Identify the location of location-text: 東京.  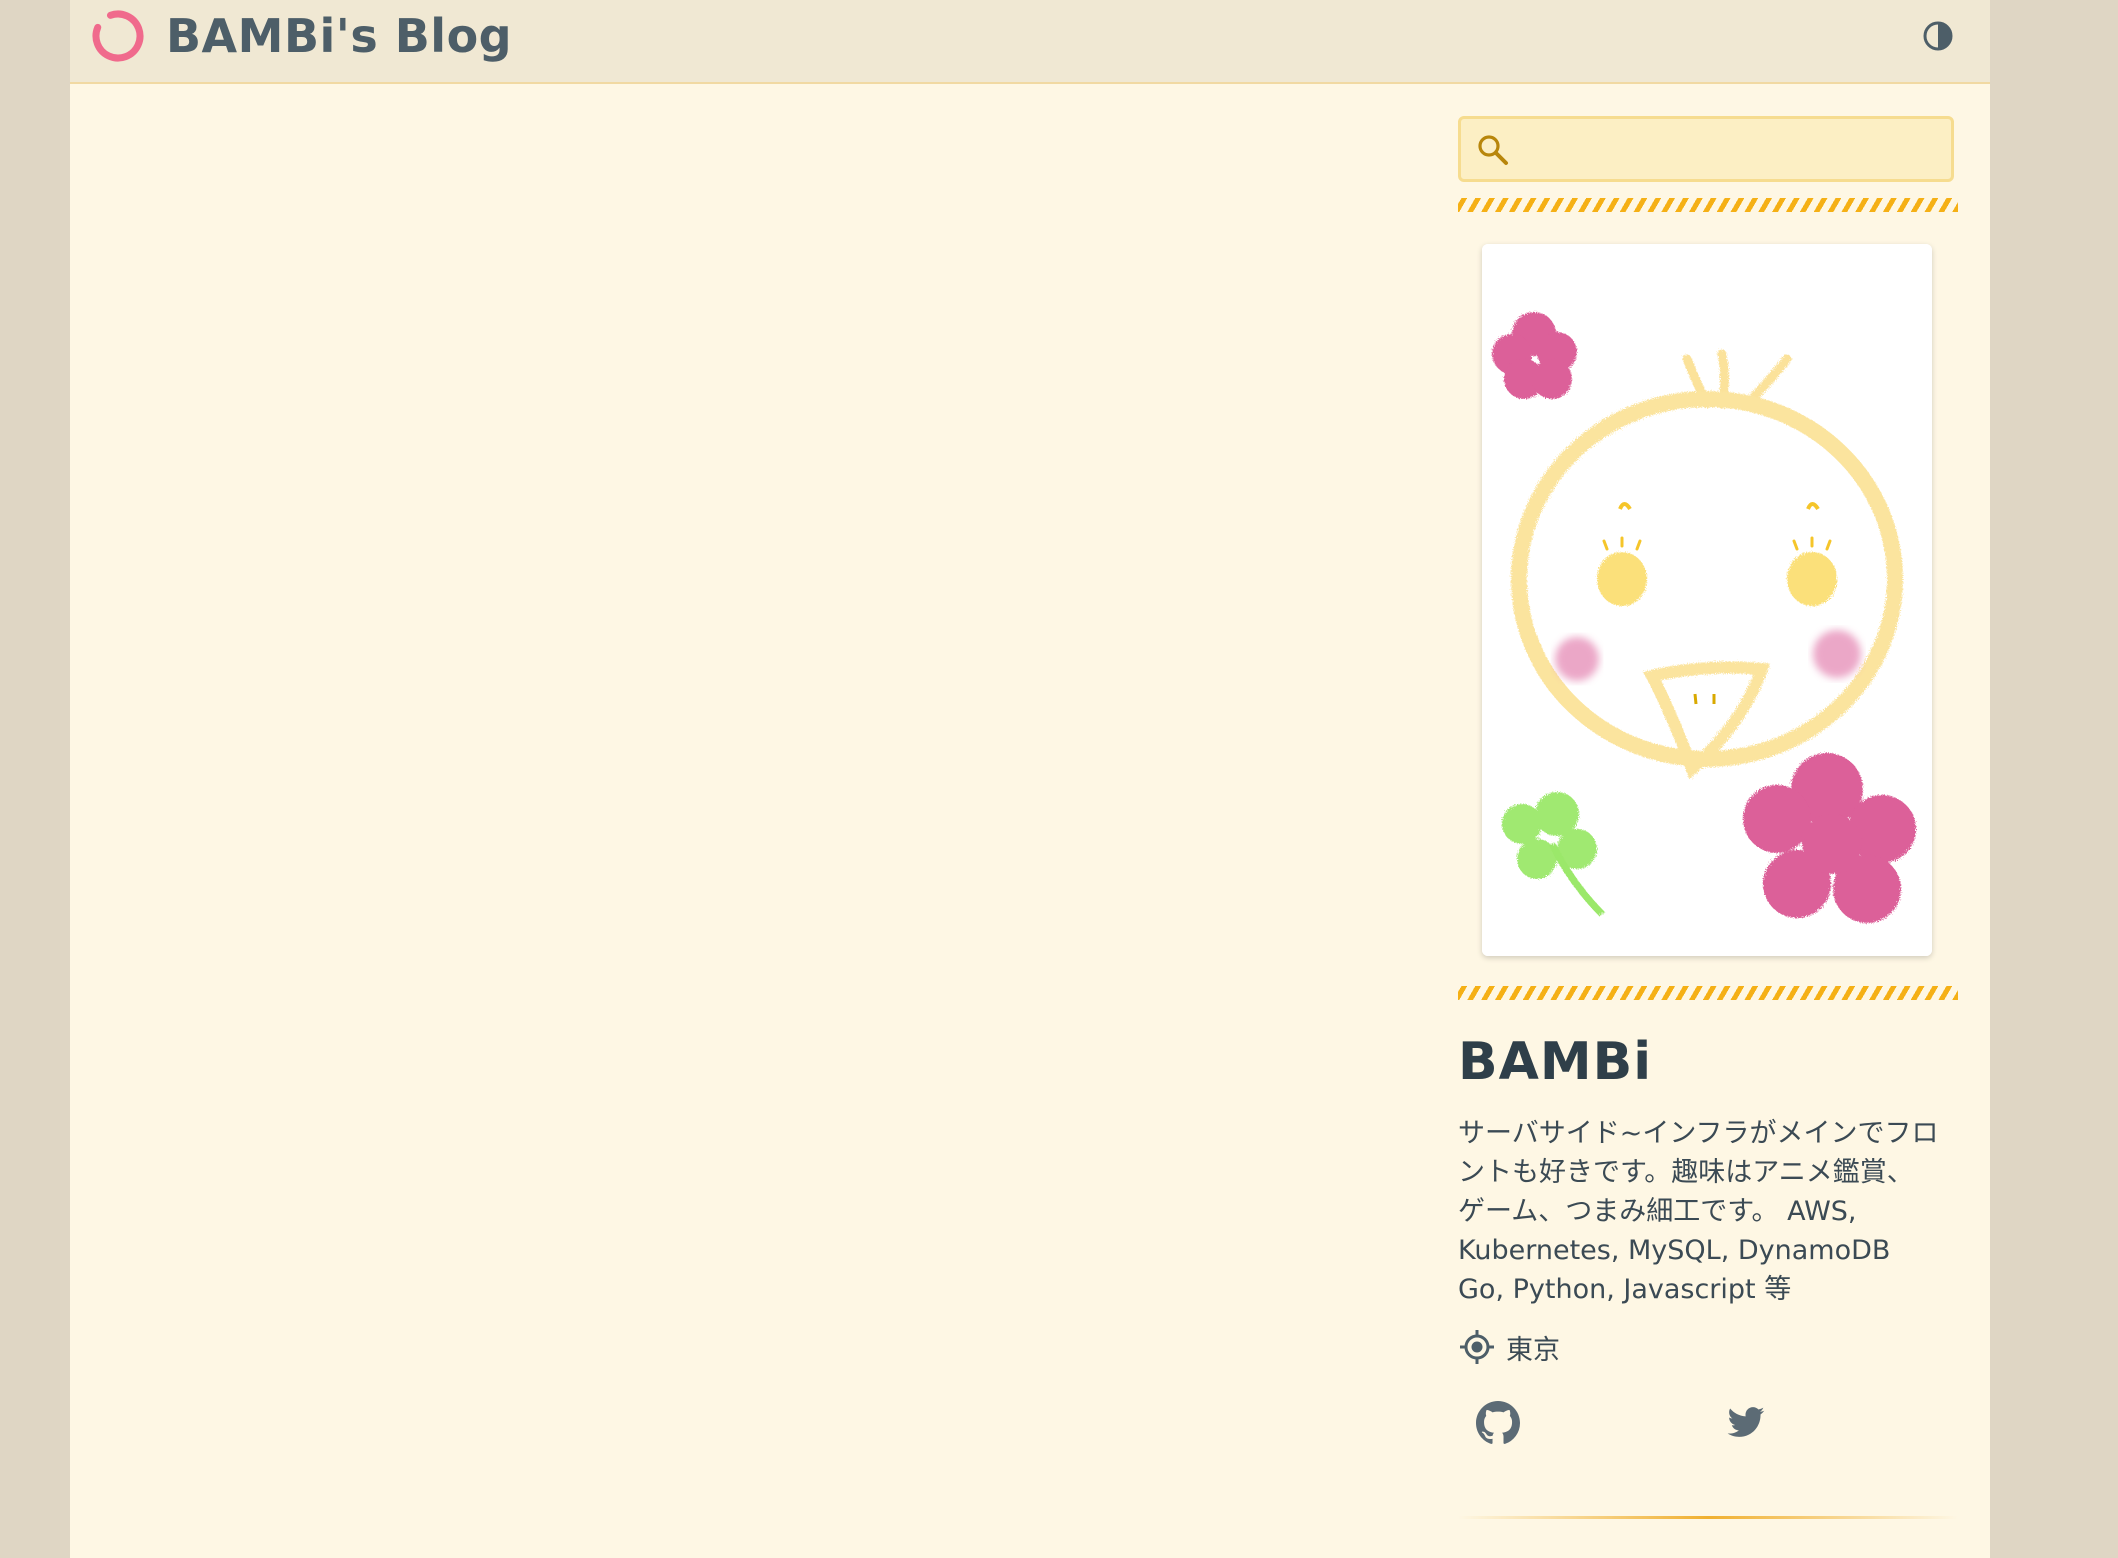
(1533, 1350).